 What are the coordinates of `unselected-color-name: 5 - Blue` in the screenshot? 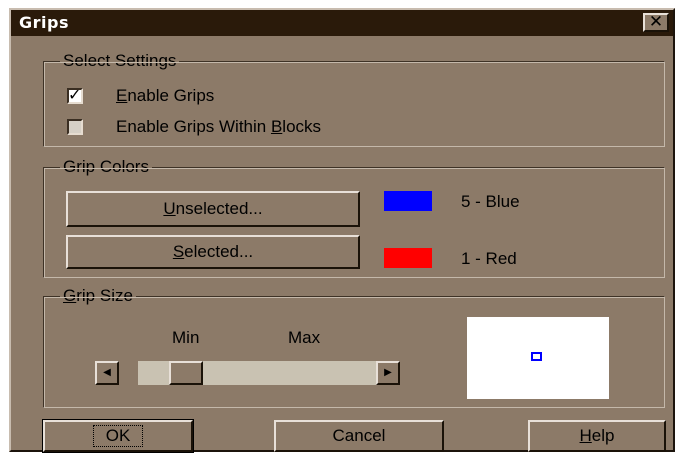 It's located at (490, 201).